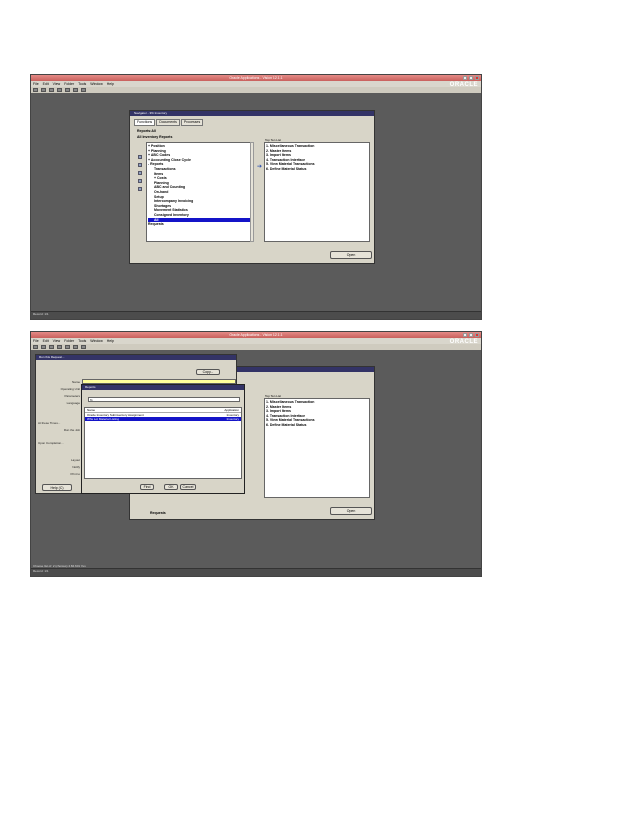 The height and width of the screenshot is (826, 638). Describe the element at coordinates (75, 460) in the screenshot. I see `field-label-layout: Layout` at that location.